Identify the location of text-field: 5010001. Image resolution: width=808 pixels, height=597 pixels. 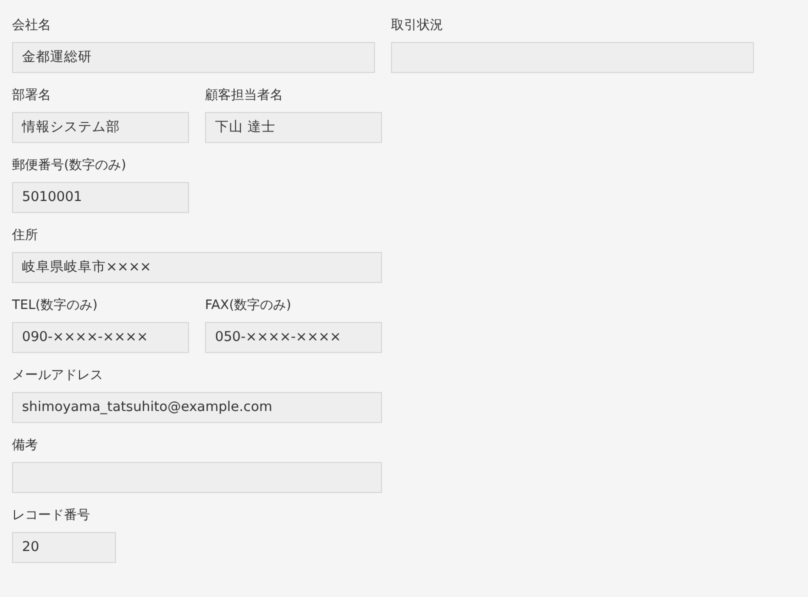
(100, 197).